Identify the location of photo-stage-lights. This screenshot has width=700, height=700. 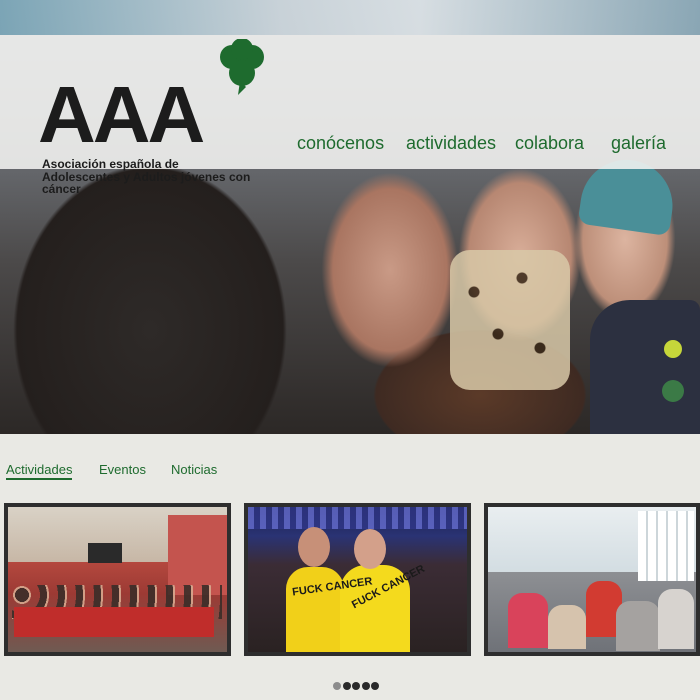
(357, 518).